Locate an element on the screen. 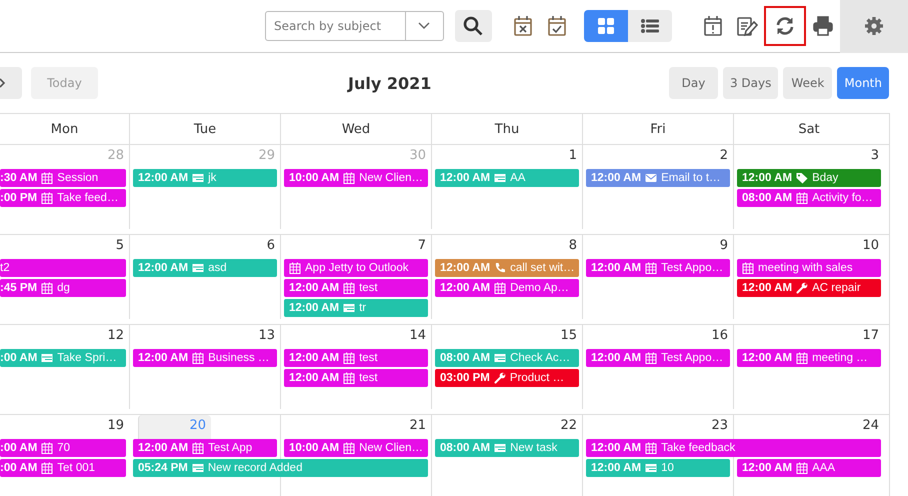  calendar-event: :30 AM Session is located at coordinates (63, 178).